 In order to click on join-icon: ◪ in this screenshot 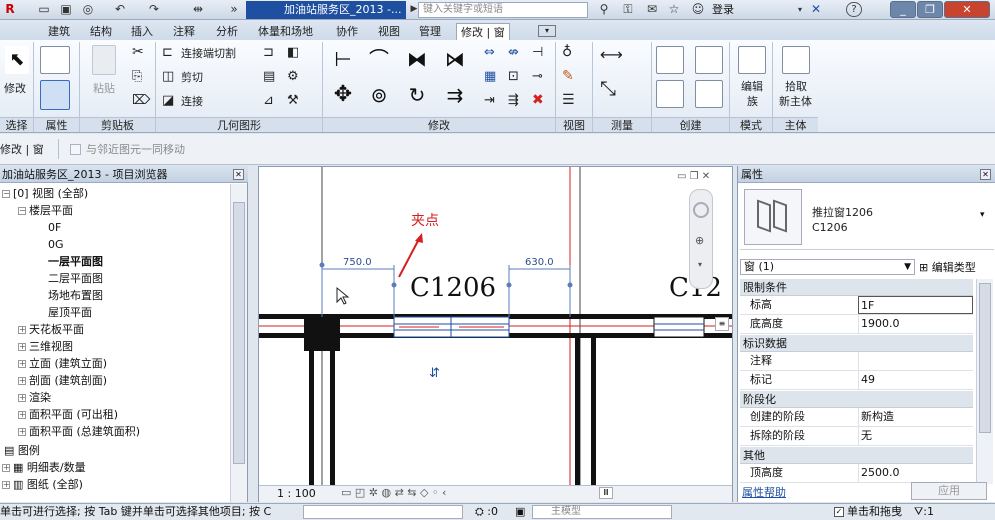, I will do `click(168, 100)`.